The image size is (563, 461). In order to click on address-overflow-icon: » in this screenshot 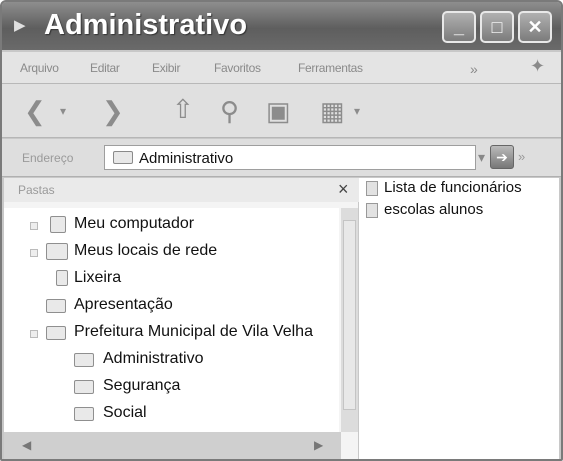, I will do `click(521, 156)`.